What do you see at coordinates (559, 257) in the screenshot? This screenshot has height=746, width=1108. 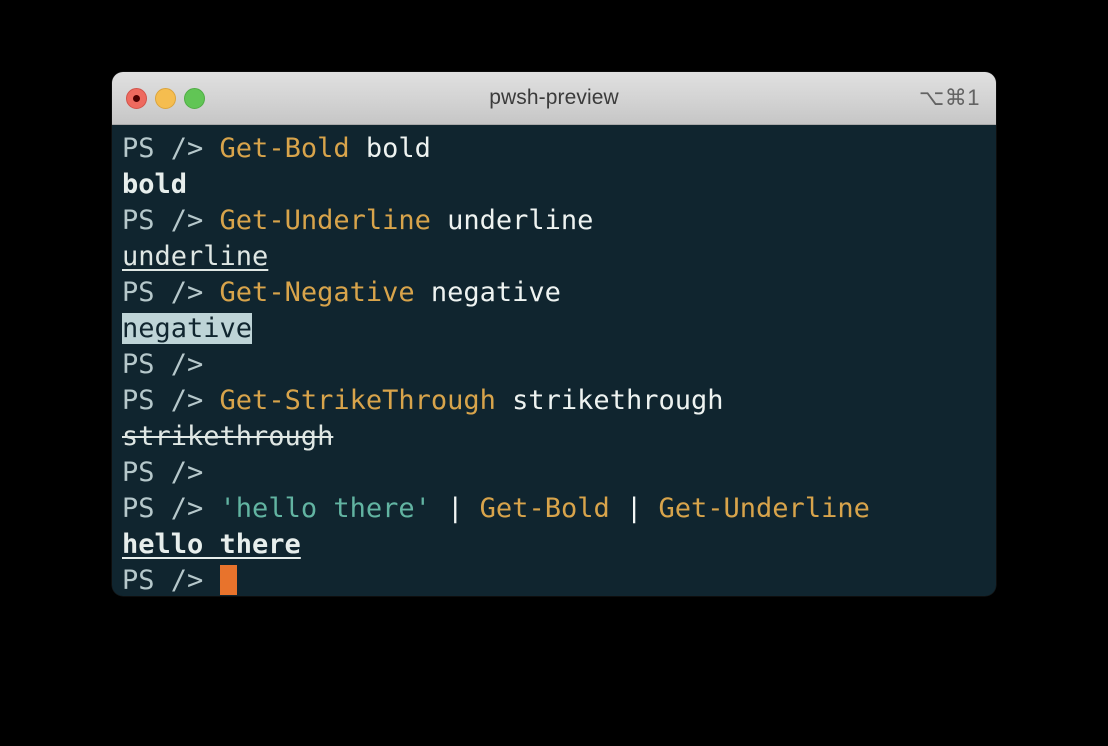 I see `terminal-line: underline` at bounding box center [559, 257].